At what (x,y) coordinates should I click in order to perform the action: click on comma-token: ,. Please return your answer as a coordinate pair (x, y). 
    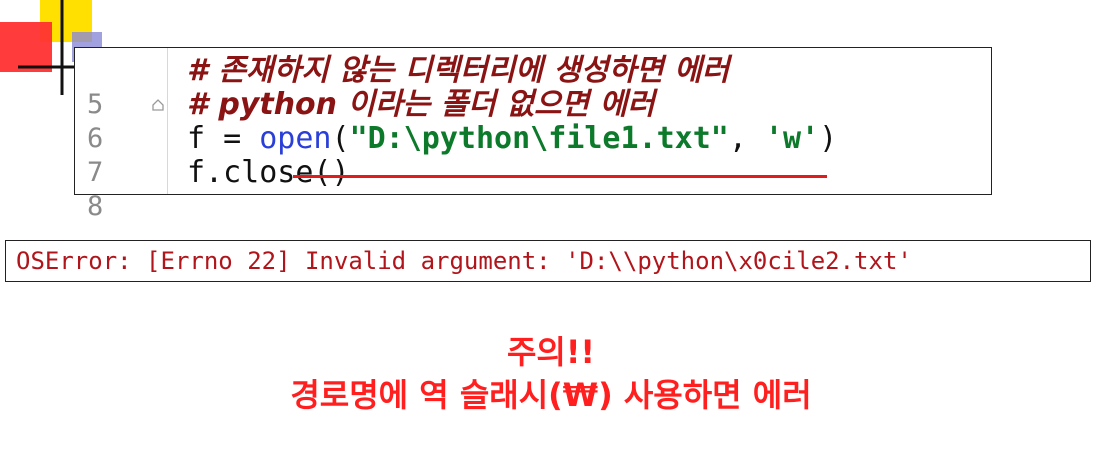
    Looking at the image, I should click on (746, 138).